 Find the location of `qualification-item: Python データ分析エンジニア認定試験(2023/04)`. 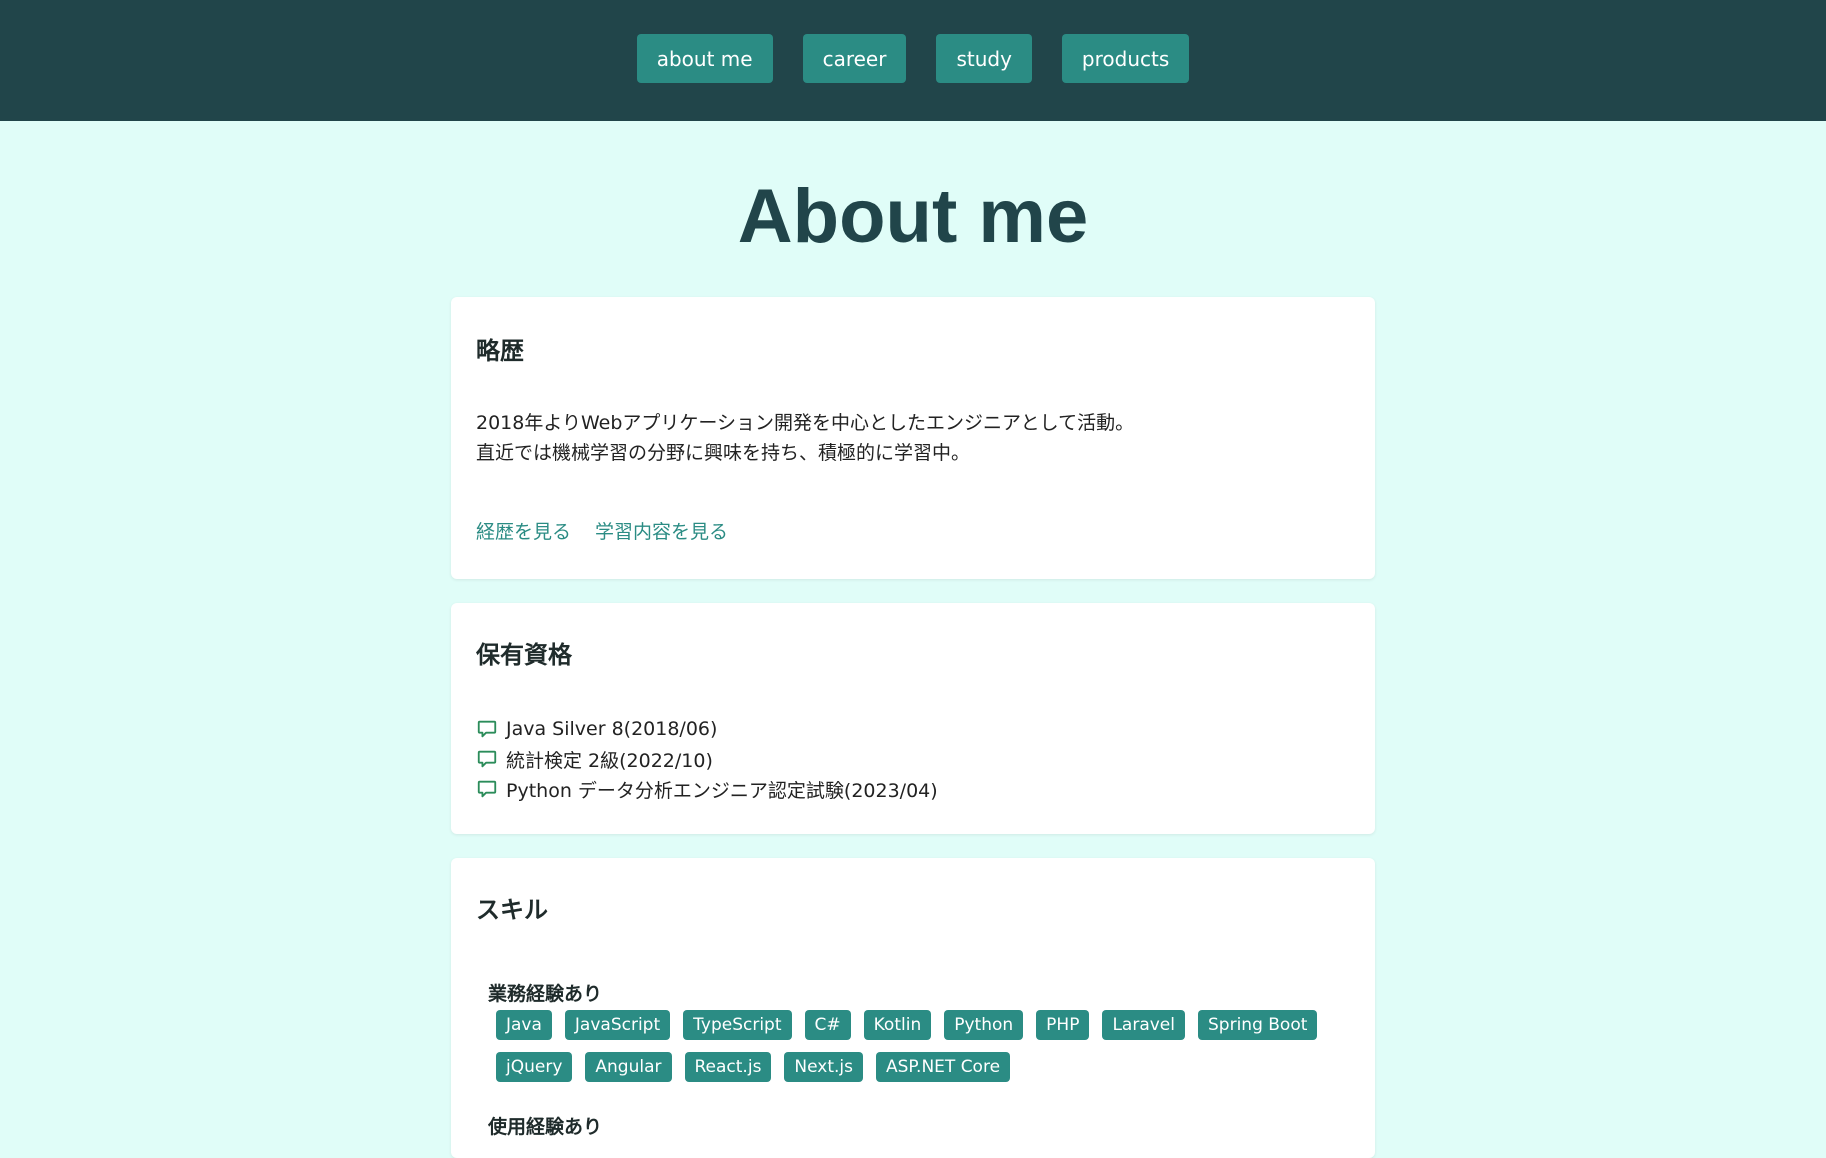

qualification-item: Python データ分析エンジニア認定試験(2023/04) is located at coordinates (913, 789).